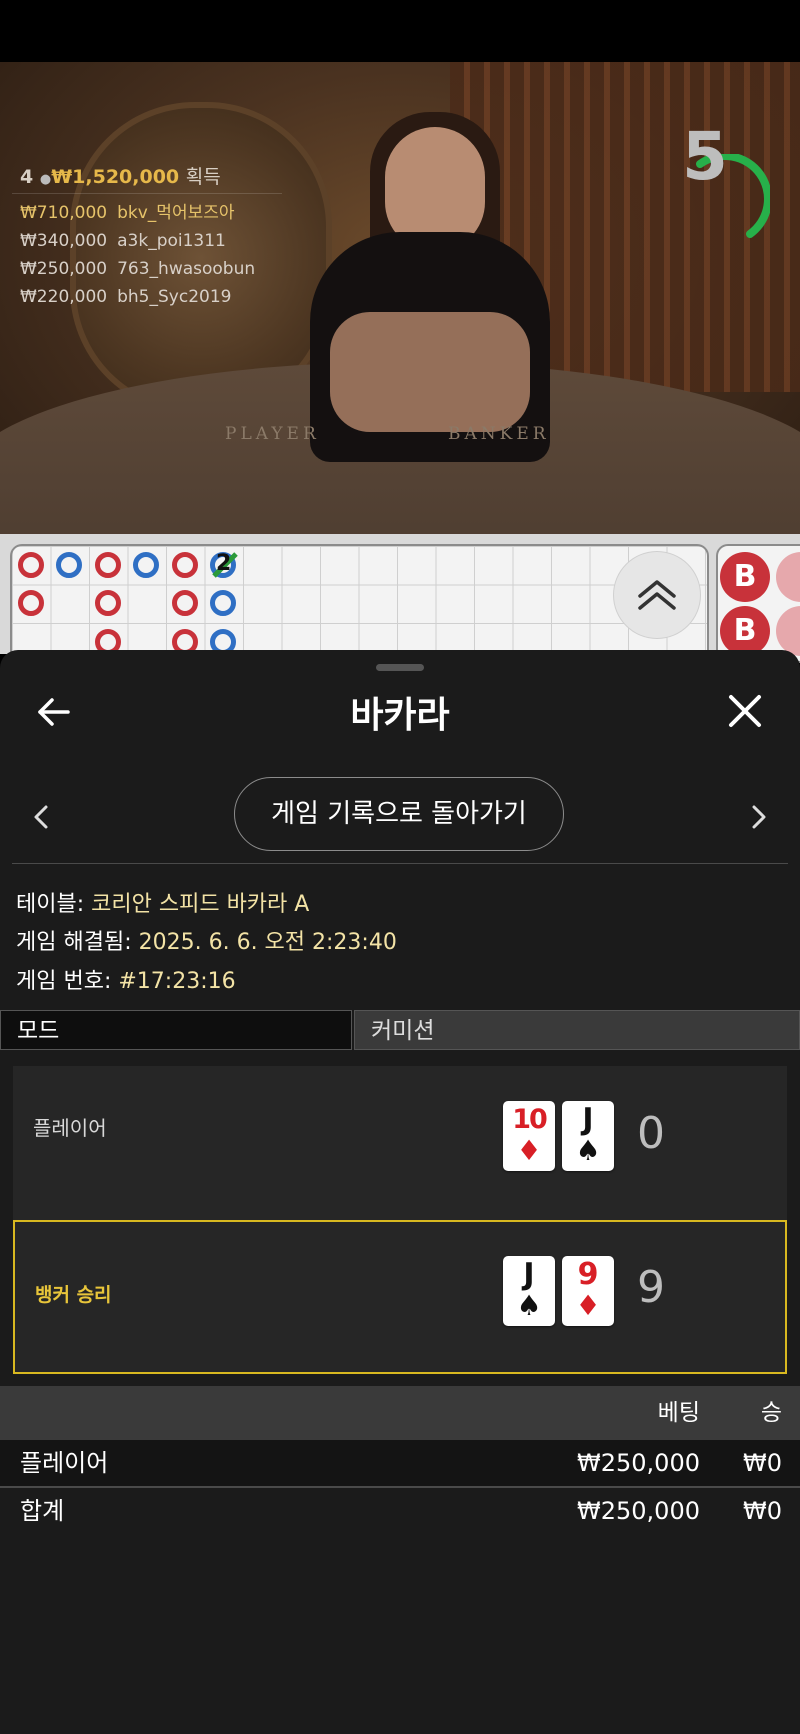 This screenshot has width=800, height=1734. I want to click on won-label: 획득, so click(203, 177).